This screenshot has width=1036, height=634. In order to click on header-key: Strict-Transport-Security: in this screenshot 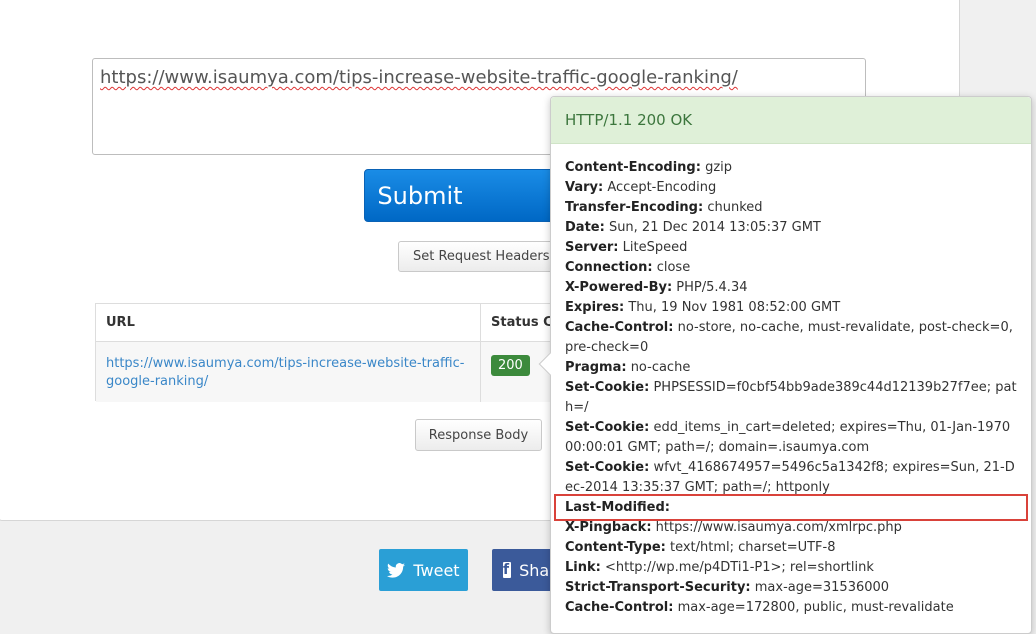, I will do `click(658, 587)`.